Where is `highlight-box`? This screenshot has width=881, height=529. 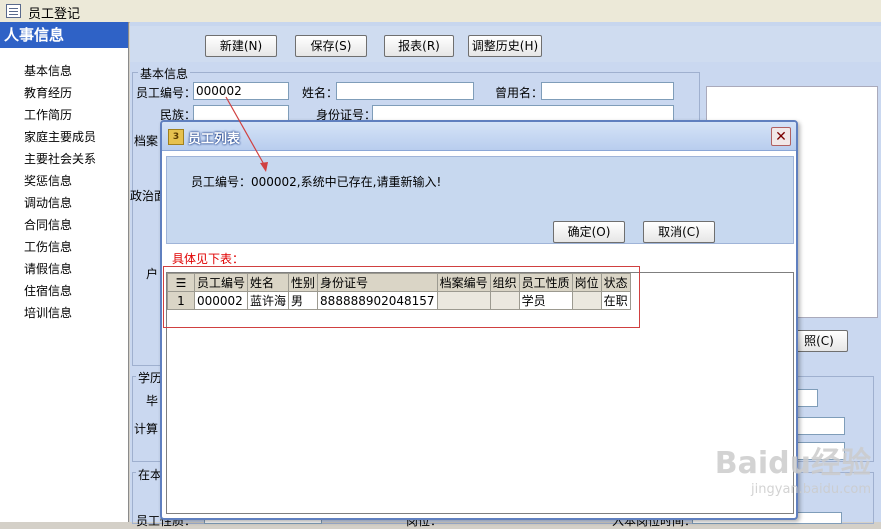 highlight-box is located at coordinates (401, 297).